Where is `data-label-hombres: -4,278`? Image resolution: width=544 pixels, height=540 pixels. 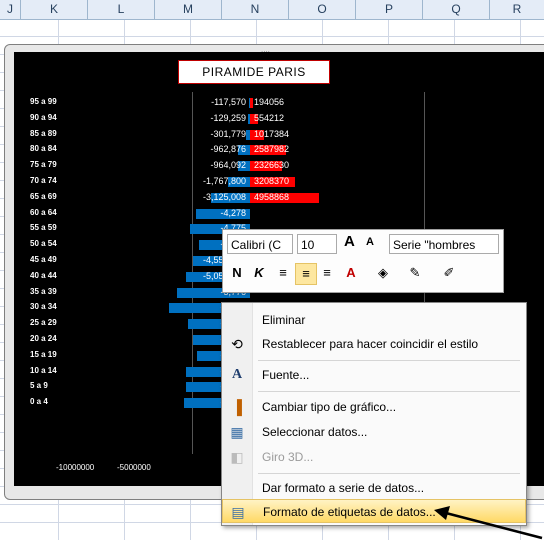
data-label-hombres: -4,278 is located at coordinates (217, 213).